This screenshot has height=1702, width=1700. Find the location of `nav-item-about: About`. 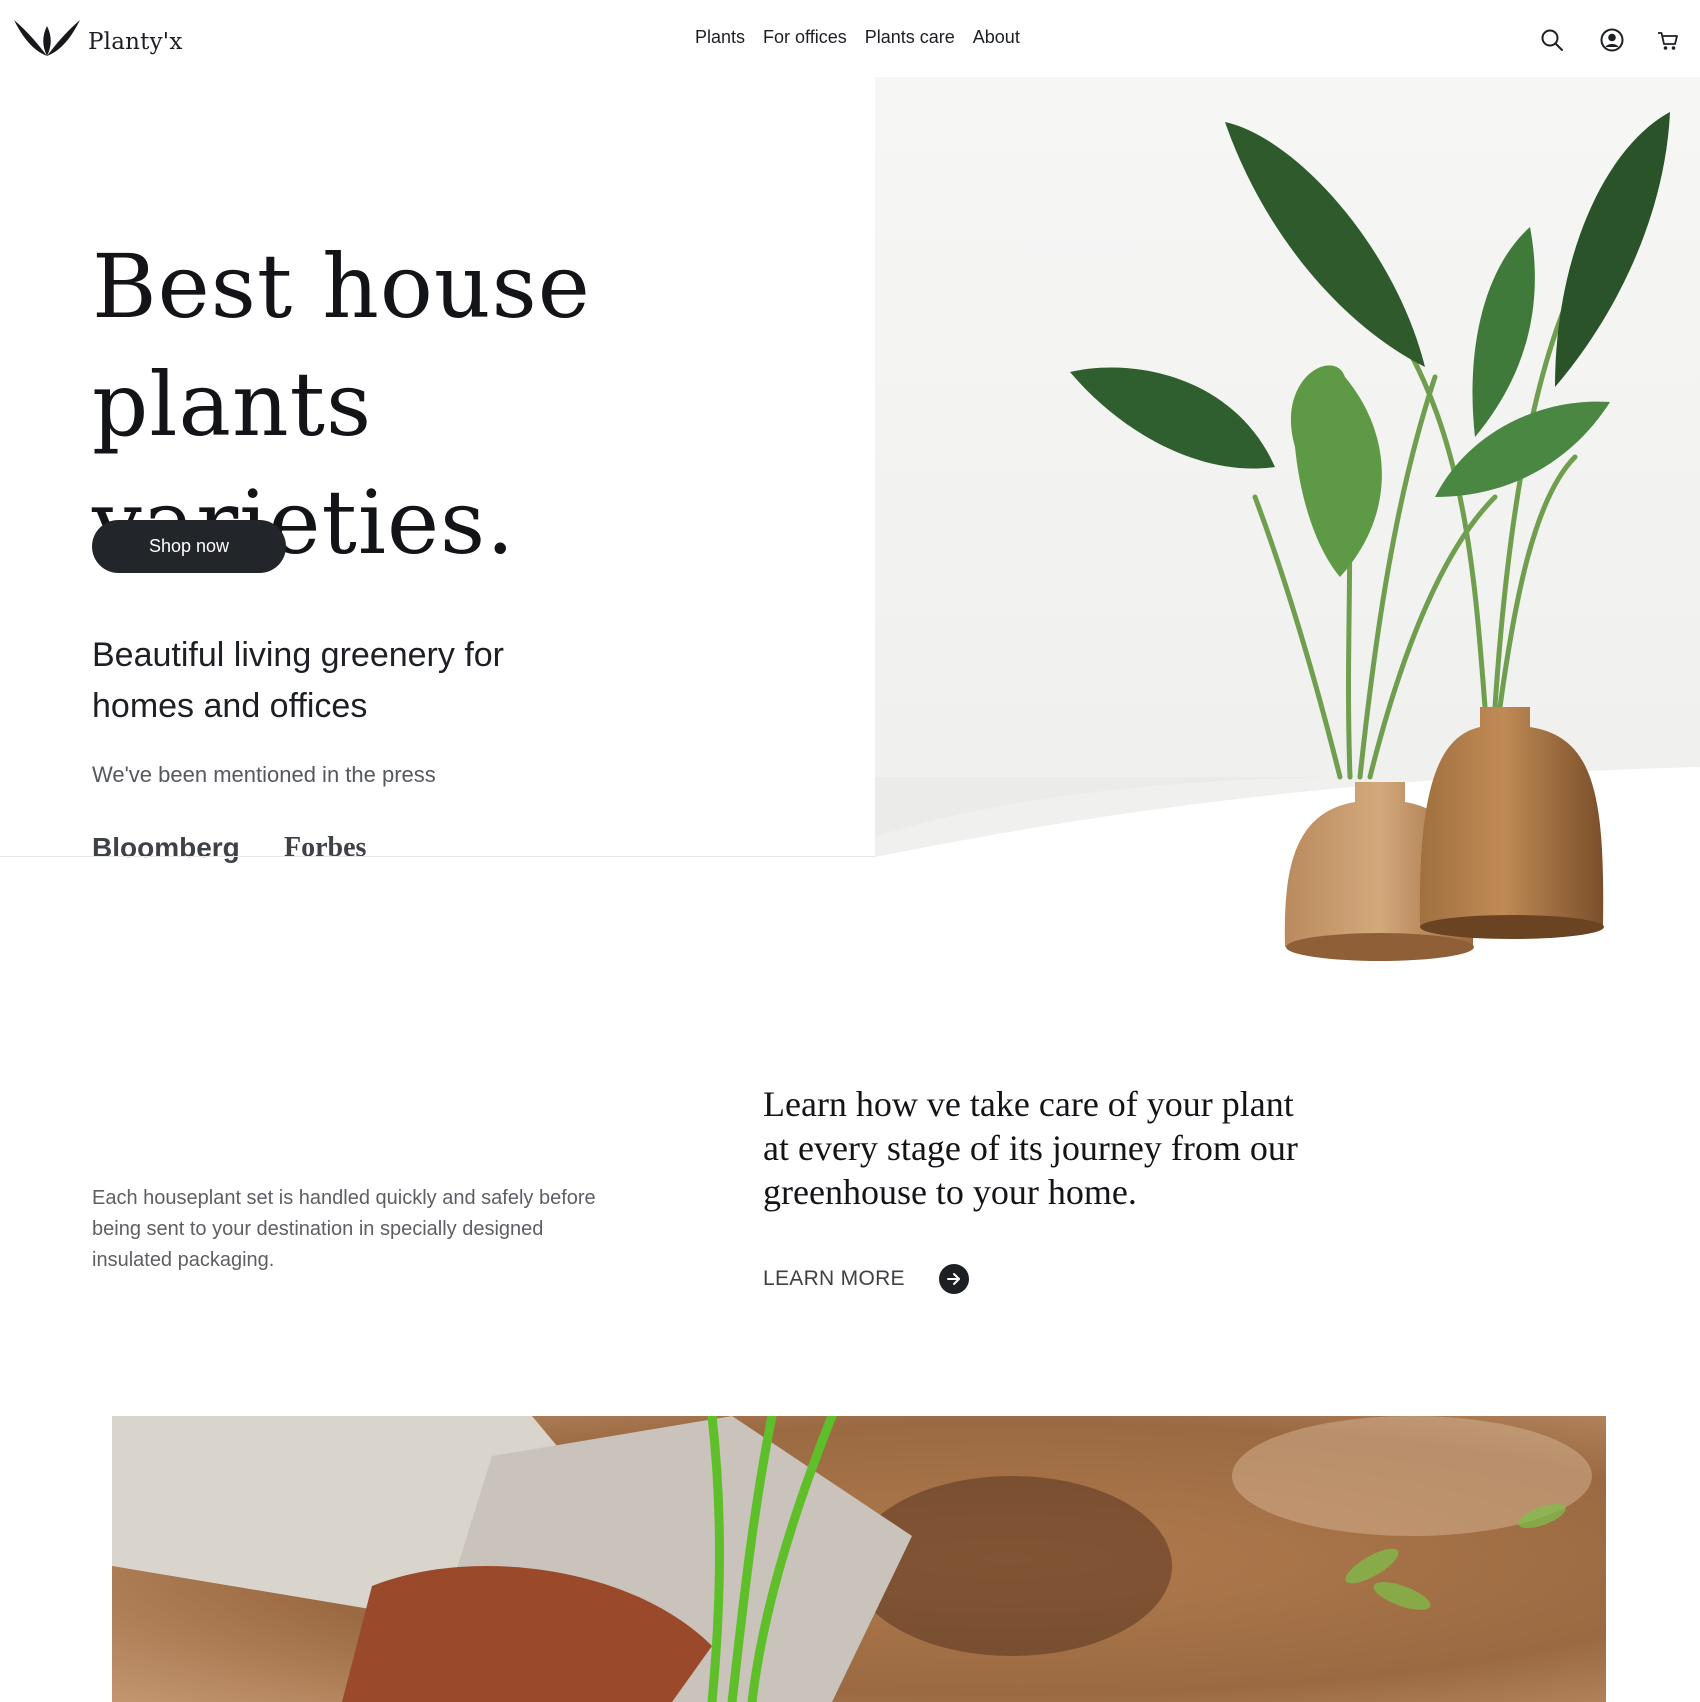

nav-item-about: About is located at coordinates (996, 37).